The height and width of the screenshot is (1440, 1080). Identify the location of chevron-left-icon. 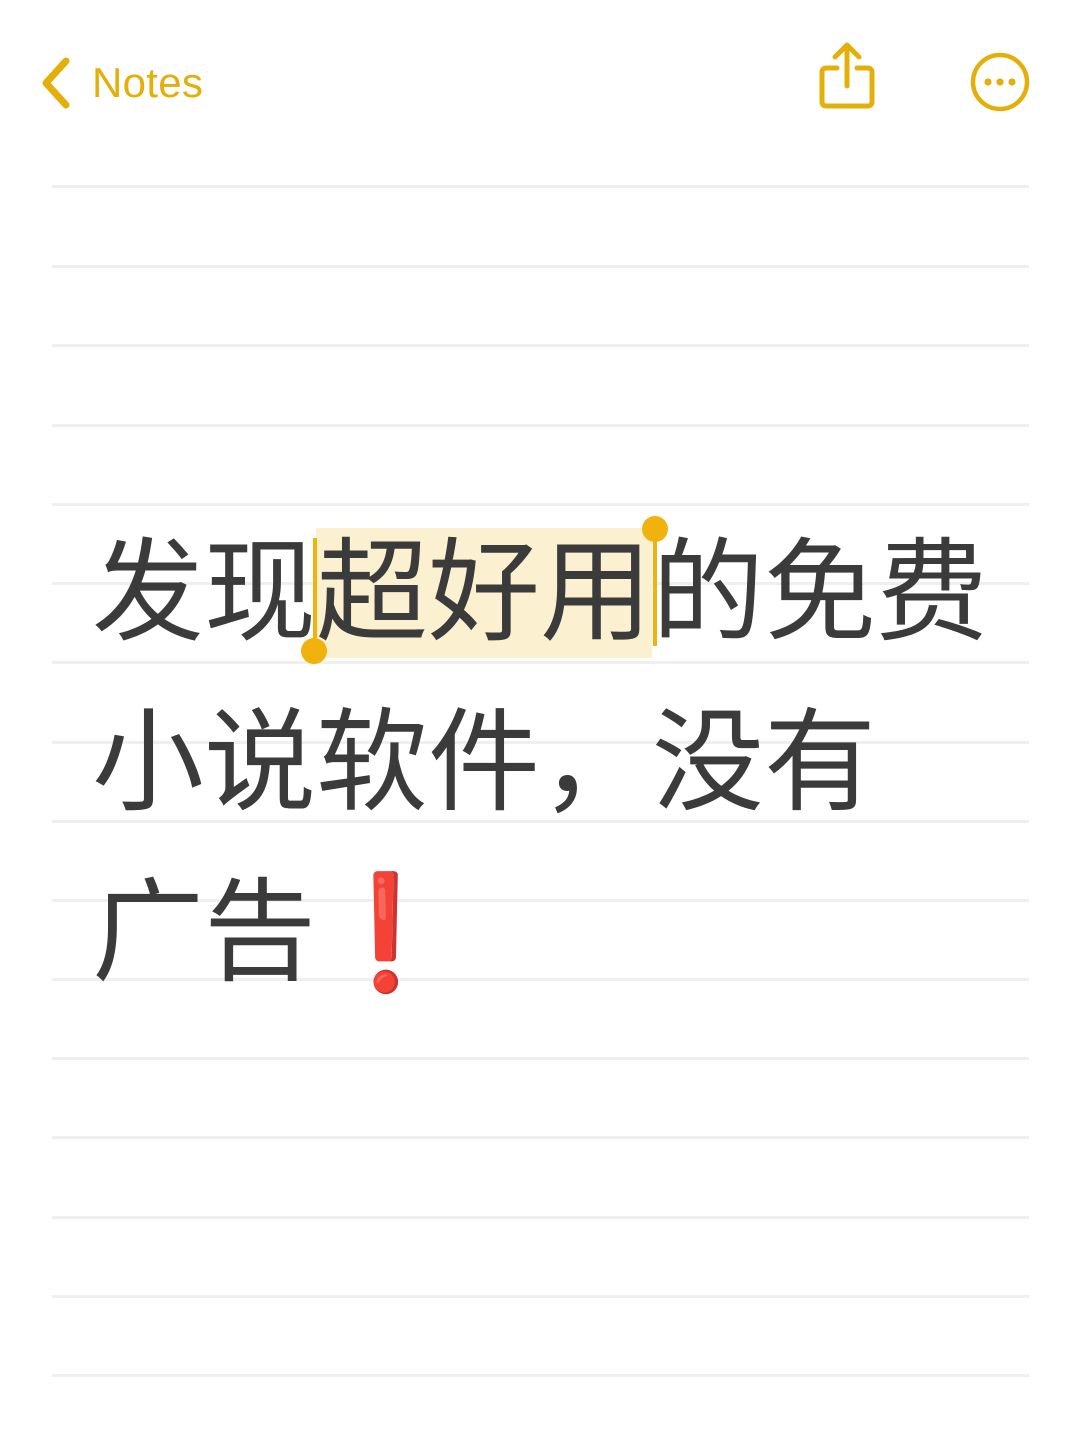
(56, 83).